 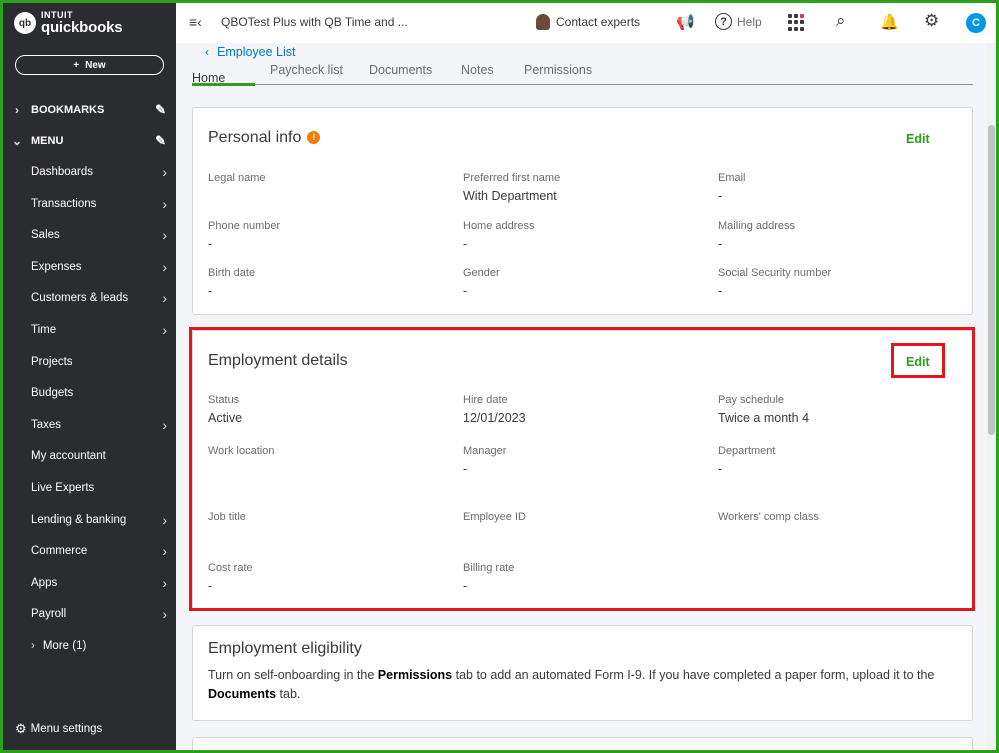 I want to click on sidebar-item-customers-leads: Customers & leads ›, so click(x=89, y=298).